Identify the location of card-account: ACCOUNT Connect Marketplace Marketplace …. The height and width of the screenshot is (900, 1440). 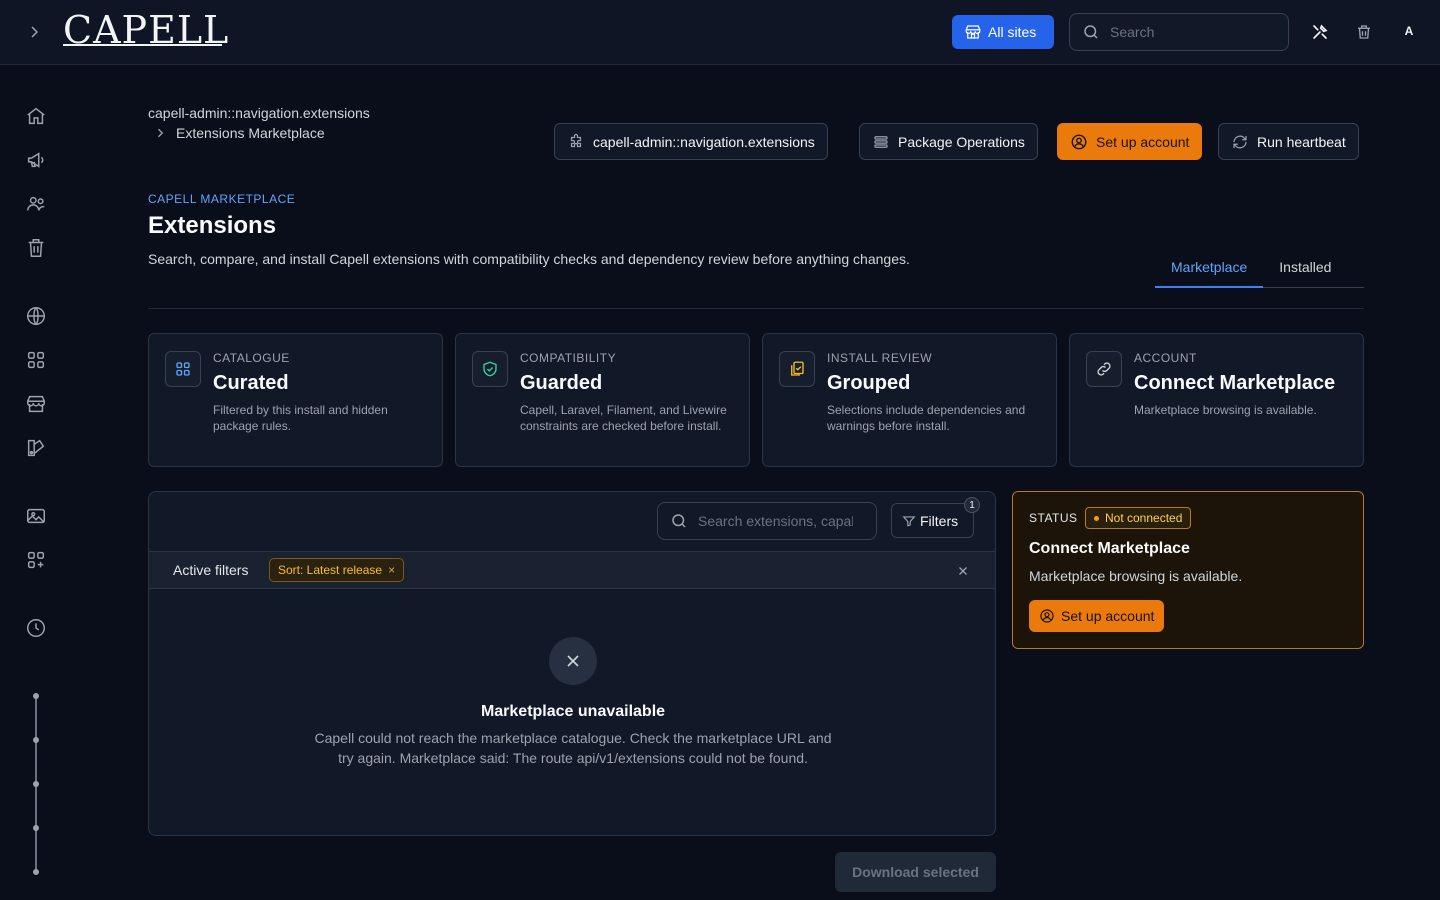
(1216, 400).